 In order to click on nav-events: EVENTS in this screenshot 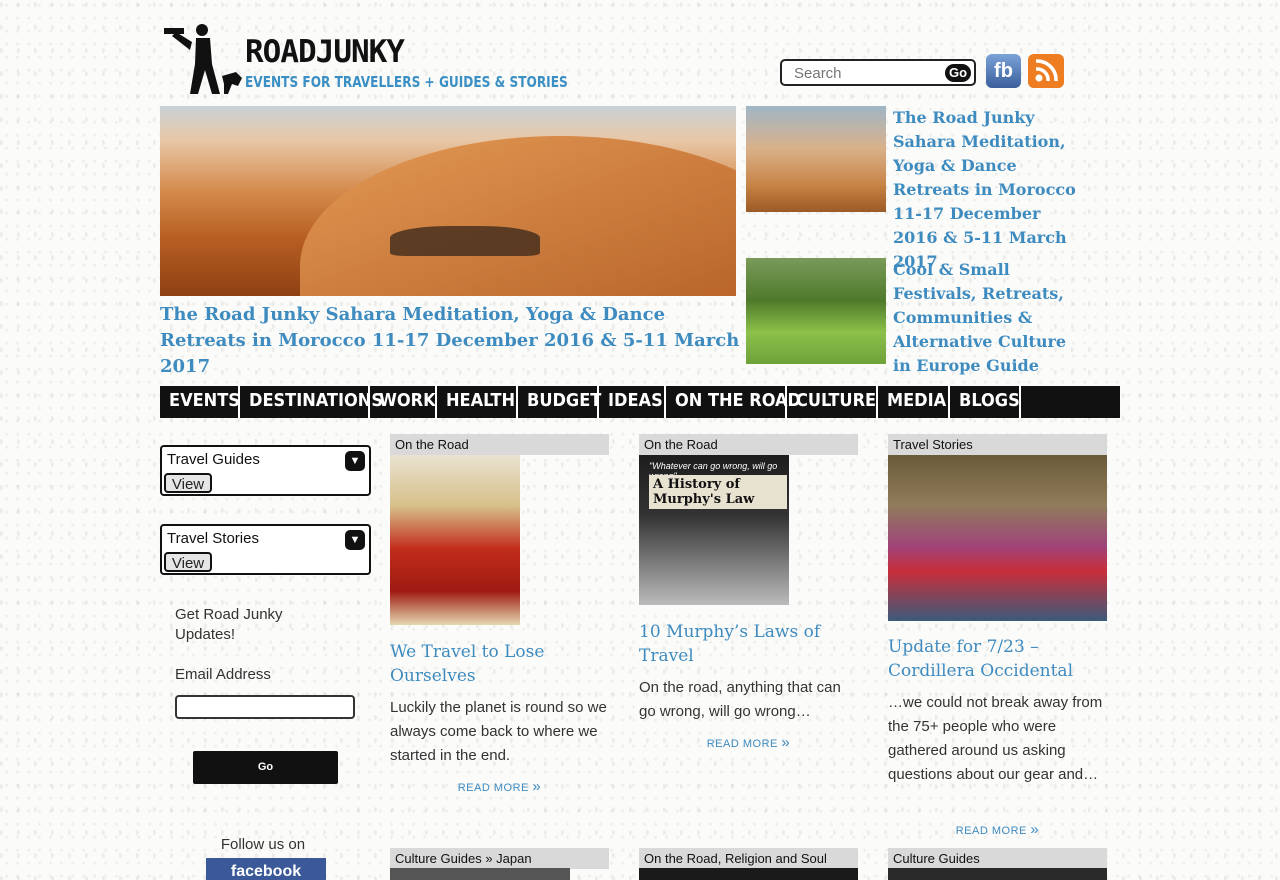, I will do `click(200, 402)`.